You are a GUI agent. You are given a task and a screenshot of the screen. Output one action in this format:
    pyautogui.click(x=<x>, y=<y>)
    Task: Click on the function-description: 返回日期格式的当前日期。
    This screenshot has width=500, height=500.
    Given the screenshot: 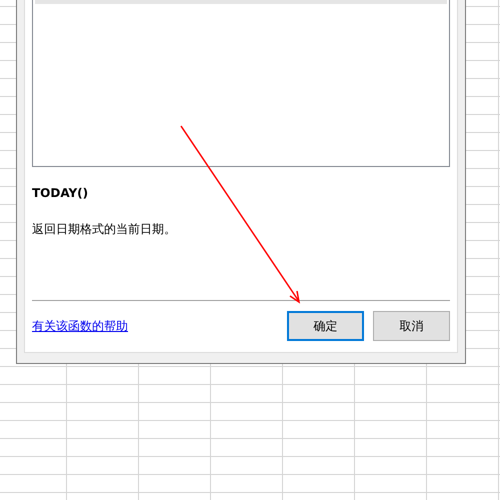 What is the action you would take?
    pyautogui.click(x=104, y=229)
    